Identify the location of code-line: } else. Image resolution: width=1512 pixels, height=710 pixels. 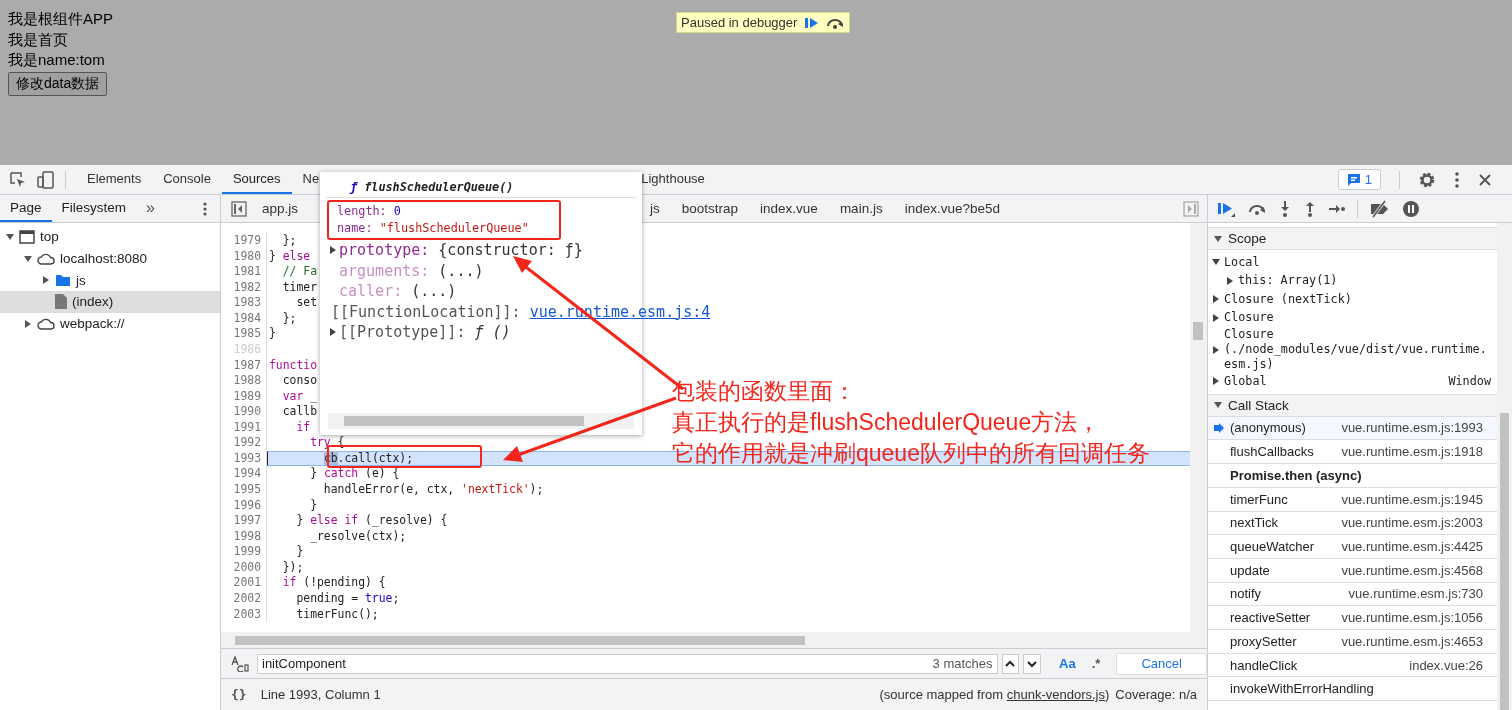
(290, 255).